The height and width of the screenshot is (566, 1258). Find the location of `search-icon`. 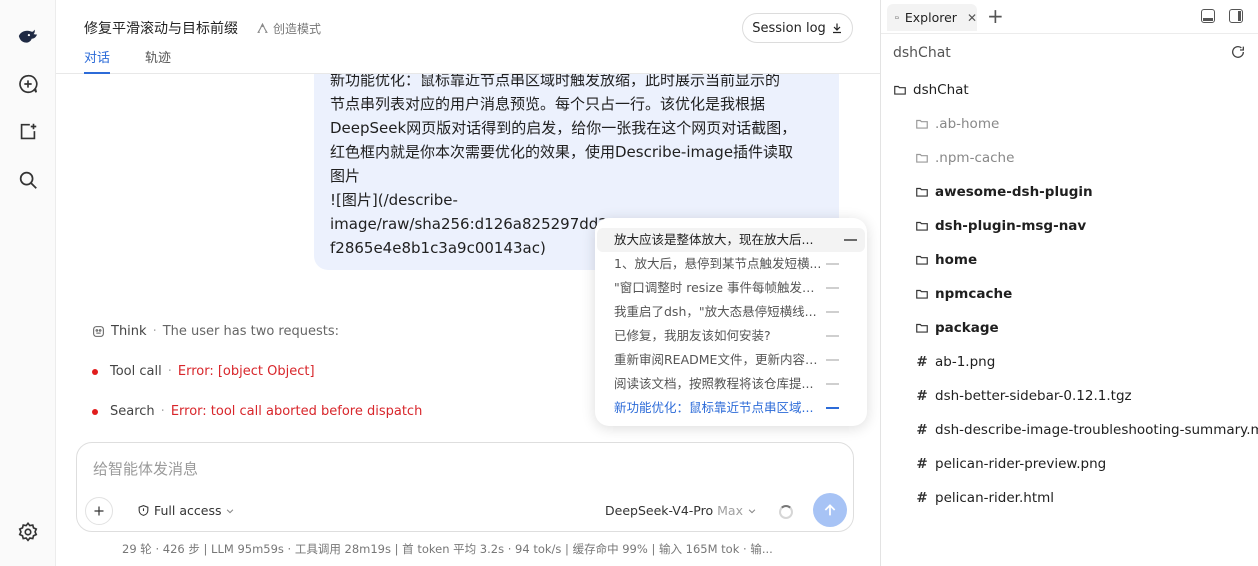

search-icon is located at coordinates (28, 180).